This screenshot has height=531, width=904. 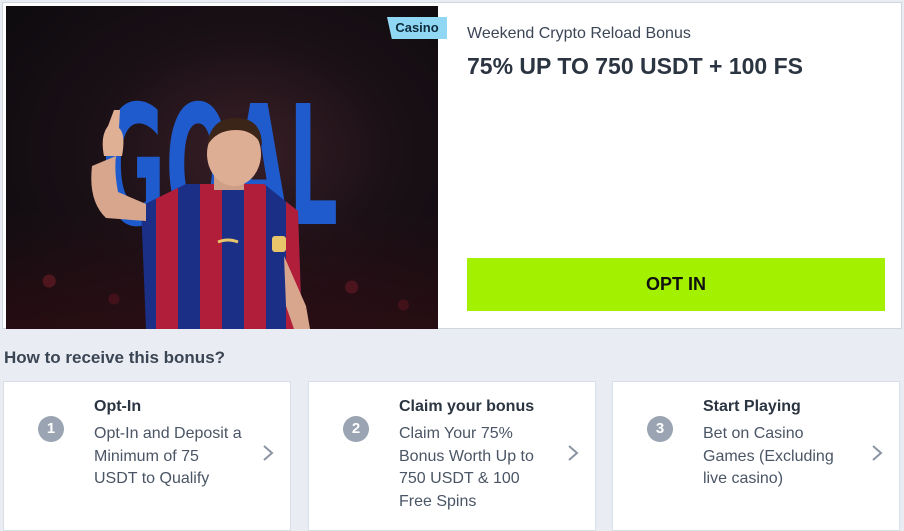 I want to click on step-title: Opt-In, so click(x=118, y=406).